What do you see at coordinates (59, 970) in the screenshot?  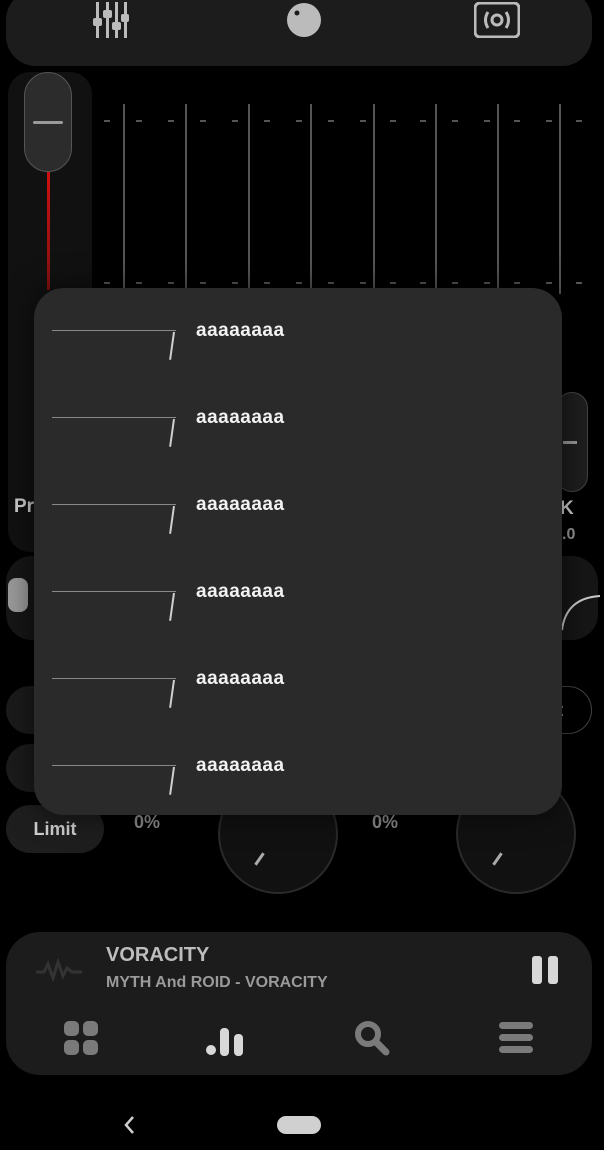 I see `waveform-icon` at bounding box center [59, 970].